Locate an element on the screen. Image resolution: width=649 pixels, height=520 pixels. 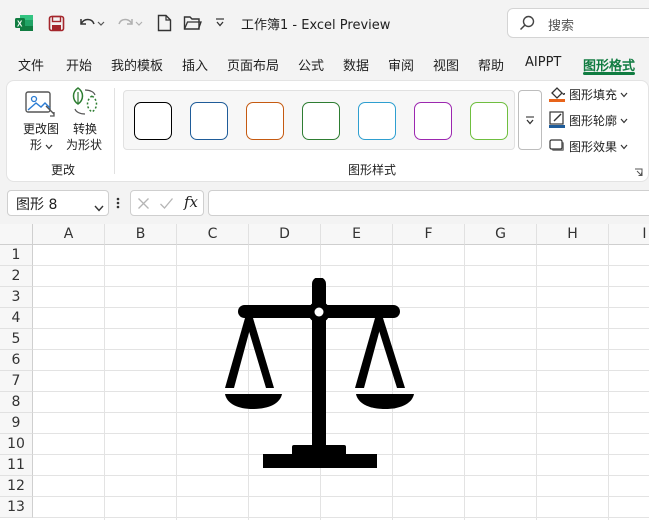
scales-icon is located at coordinates (319, 373).